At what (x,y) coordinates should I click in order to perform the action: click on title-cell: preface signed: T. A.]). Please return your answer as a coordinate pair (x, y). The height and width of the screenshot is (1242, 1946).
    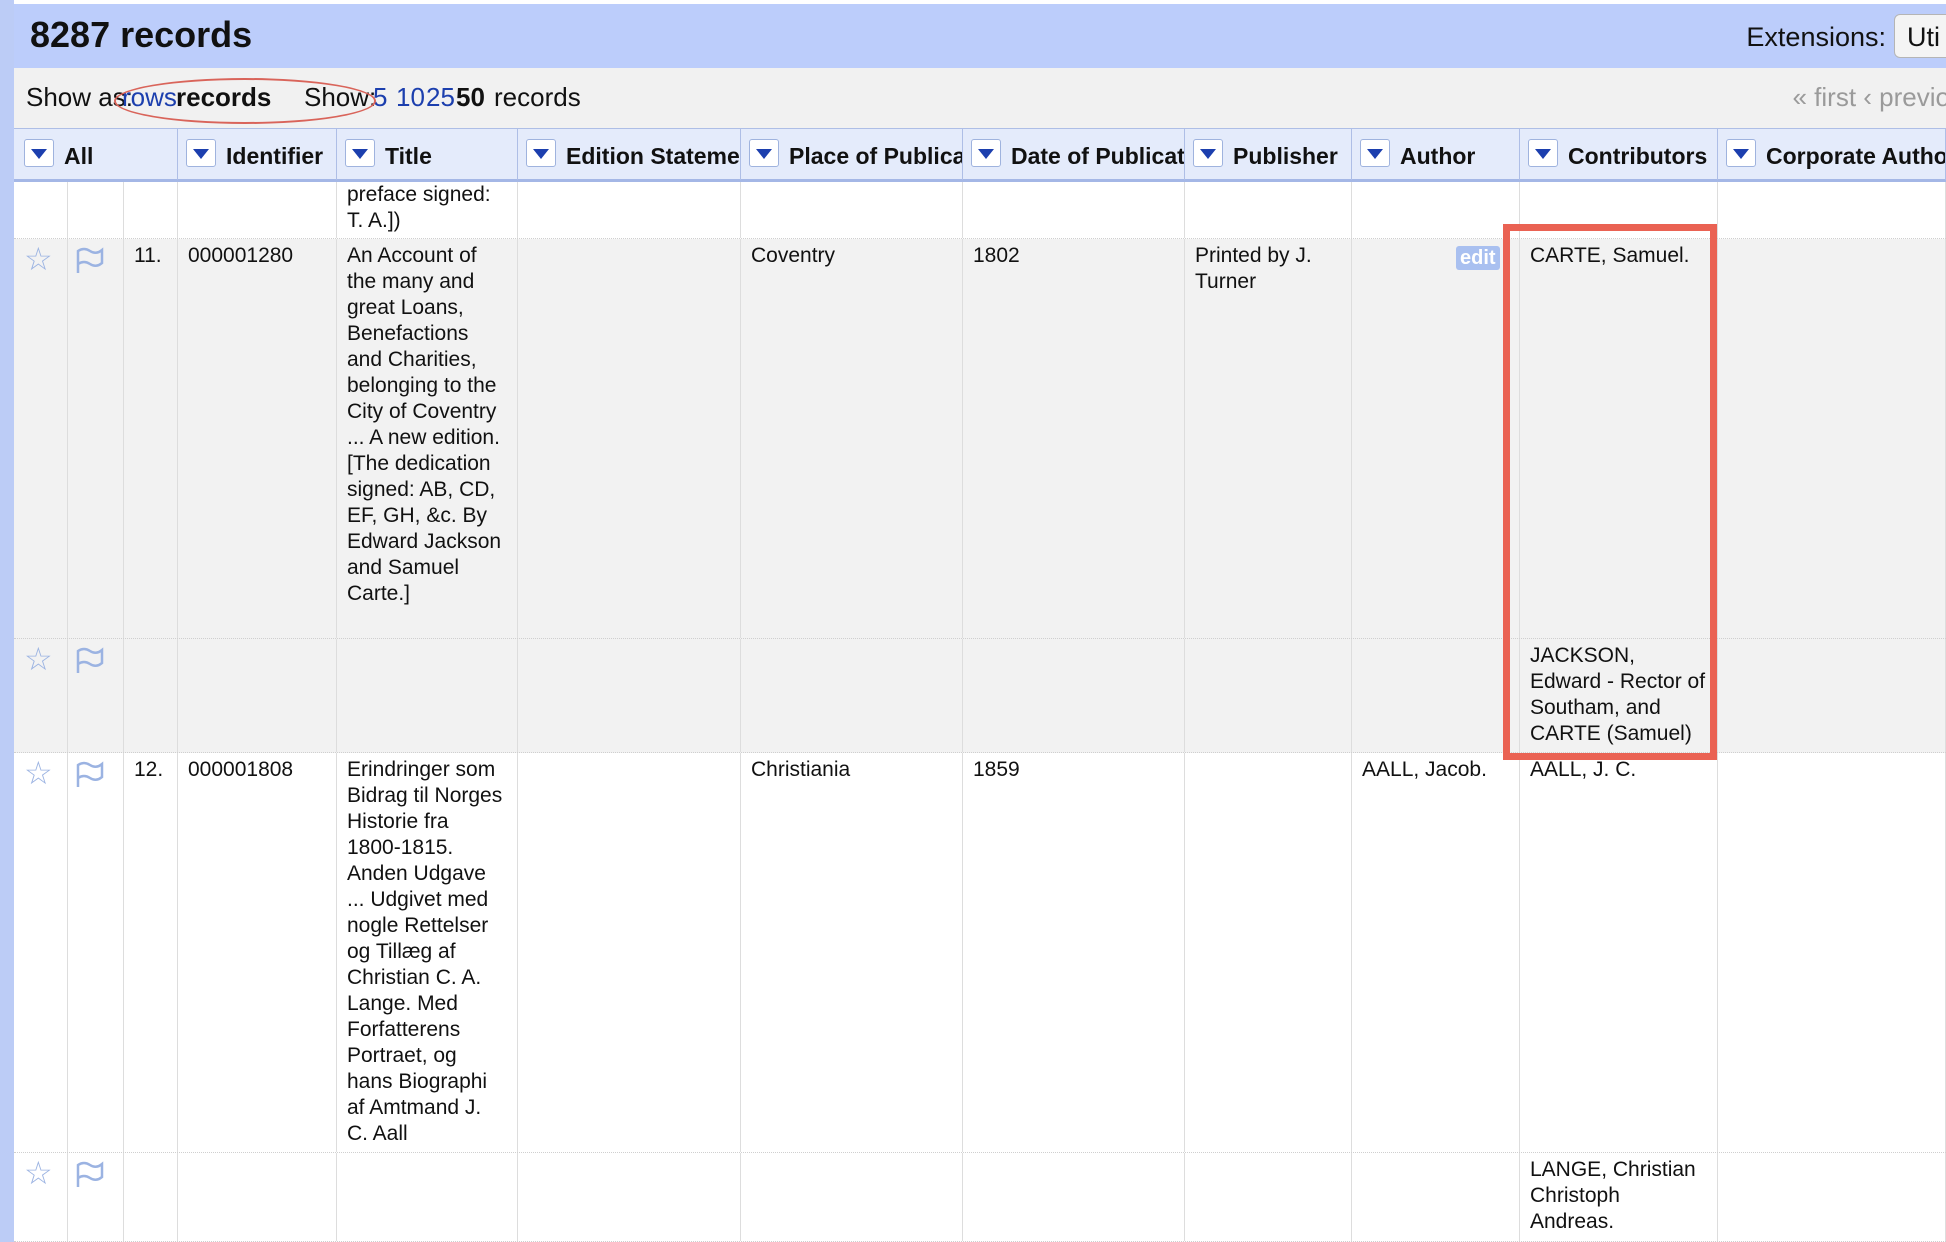
    Looking at the image, I should click on (427, 210).